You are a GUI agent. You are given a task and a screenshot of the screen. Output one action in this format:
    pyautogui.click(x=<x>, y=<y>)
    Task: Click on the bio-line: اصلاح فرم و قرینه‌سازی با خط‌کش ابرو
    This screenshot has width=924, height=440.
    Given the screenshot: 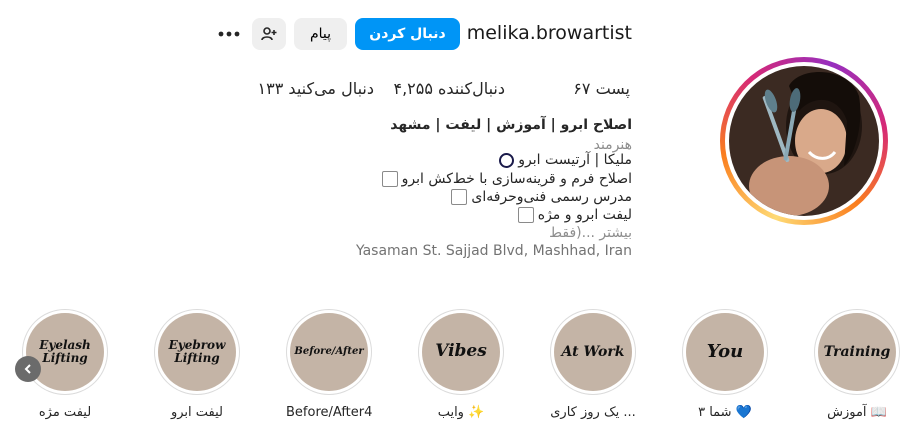 What is the action you would take?
    pyautogui.click(x=467, y=179)
    